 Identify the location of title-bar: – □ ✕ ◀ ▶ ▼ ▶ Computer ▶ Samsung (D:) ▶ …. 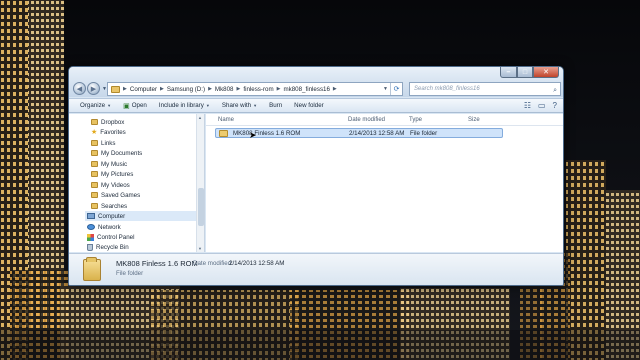
(316, 82).